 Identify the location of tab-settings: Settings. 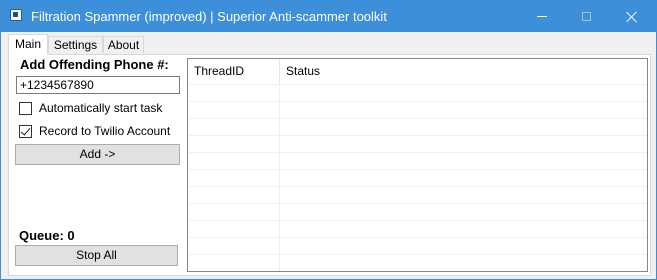
(75, 44).